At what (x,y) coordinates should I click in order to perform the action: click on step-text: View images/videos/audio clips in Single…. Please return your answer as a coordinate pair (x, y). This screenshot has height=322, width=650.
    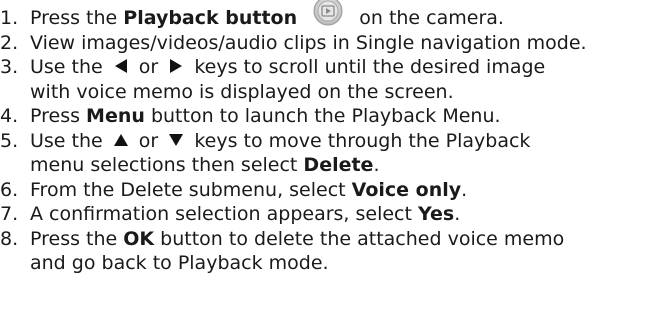
    Looking at the image, I should click on (308, 42).